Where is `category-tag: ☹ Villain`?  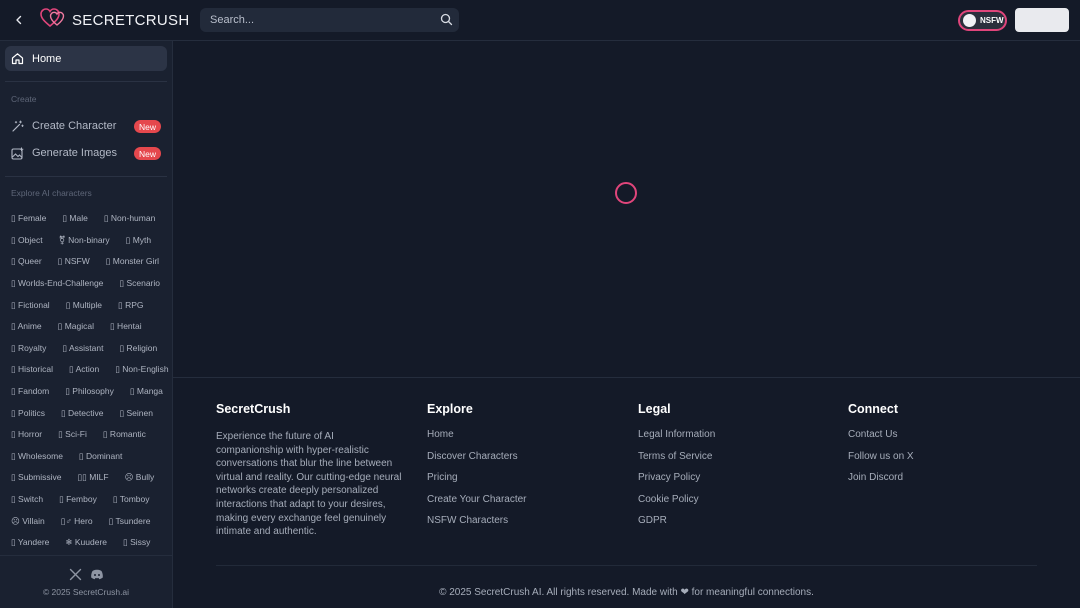 category-tag: ☹ Villain is located at coordinates (28, 521).